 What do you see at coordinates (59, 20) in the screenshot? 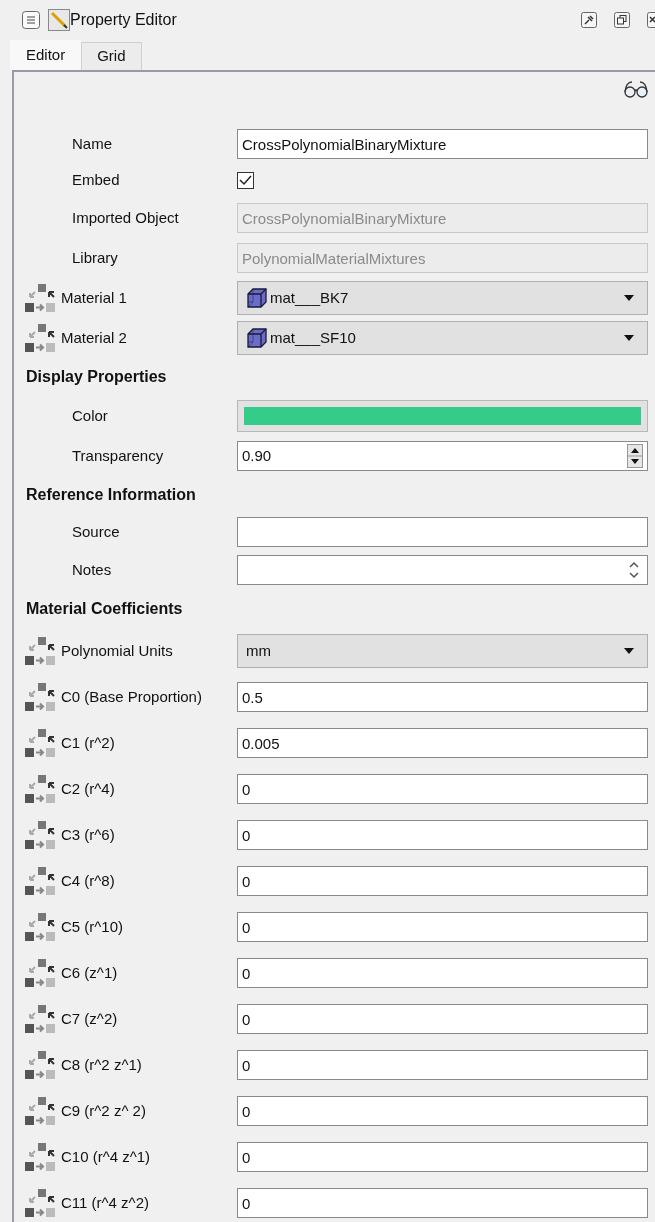
I see `pencil-icon` at bounding box center [59, 20].